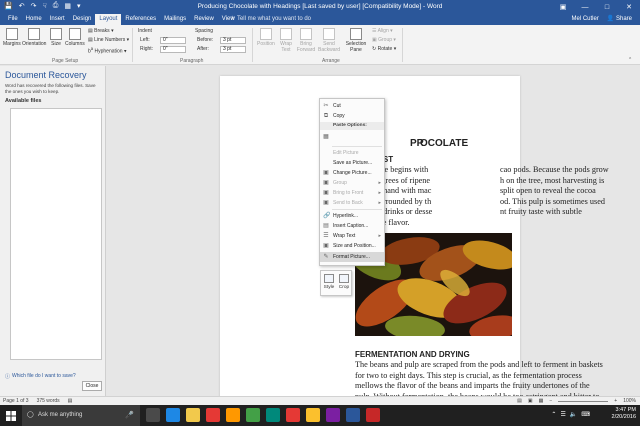 The width and height of the screenshot is (640, 426). Describe the element at coordinates (48, 401) in the screenshot. I see `word-count: 375 words` at that location.